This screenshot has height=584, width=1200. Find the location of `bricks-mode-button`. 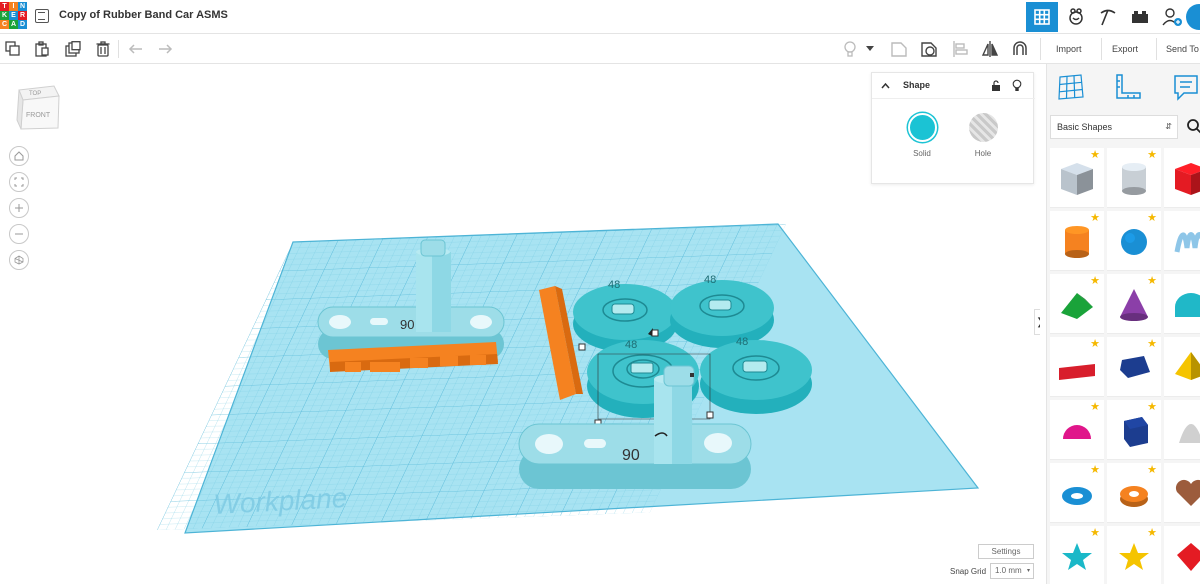

bricks-mode-button is located at coordinates (1108, 17).